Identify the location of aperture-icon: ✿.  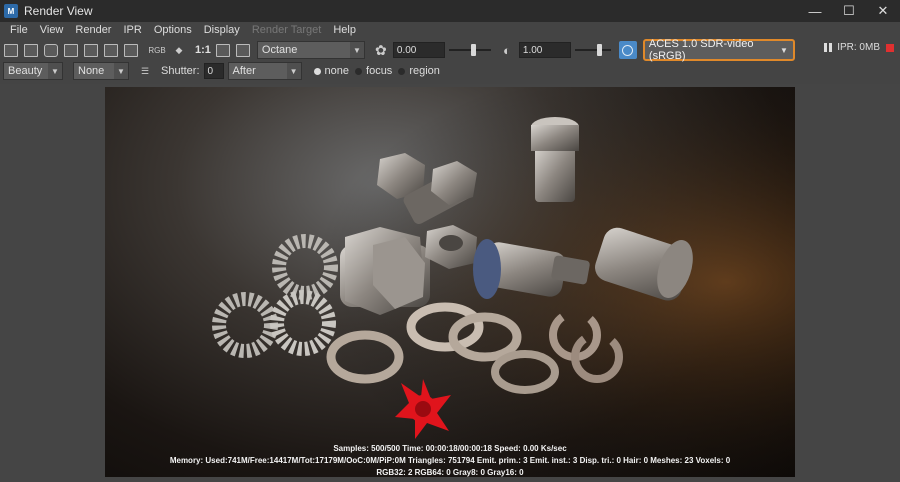
(381, 50).